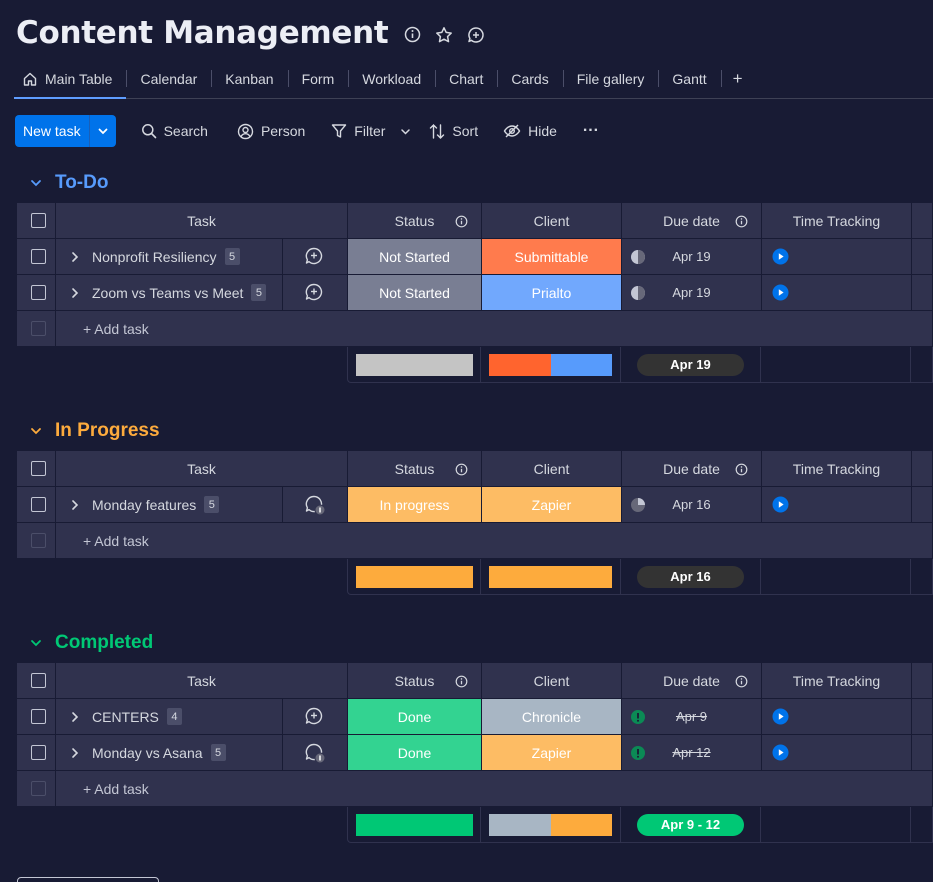 The width and height of the screenshot is (933, 882). I want to click on client-label: Zapier, so click(551, 752).